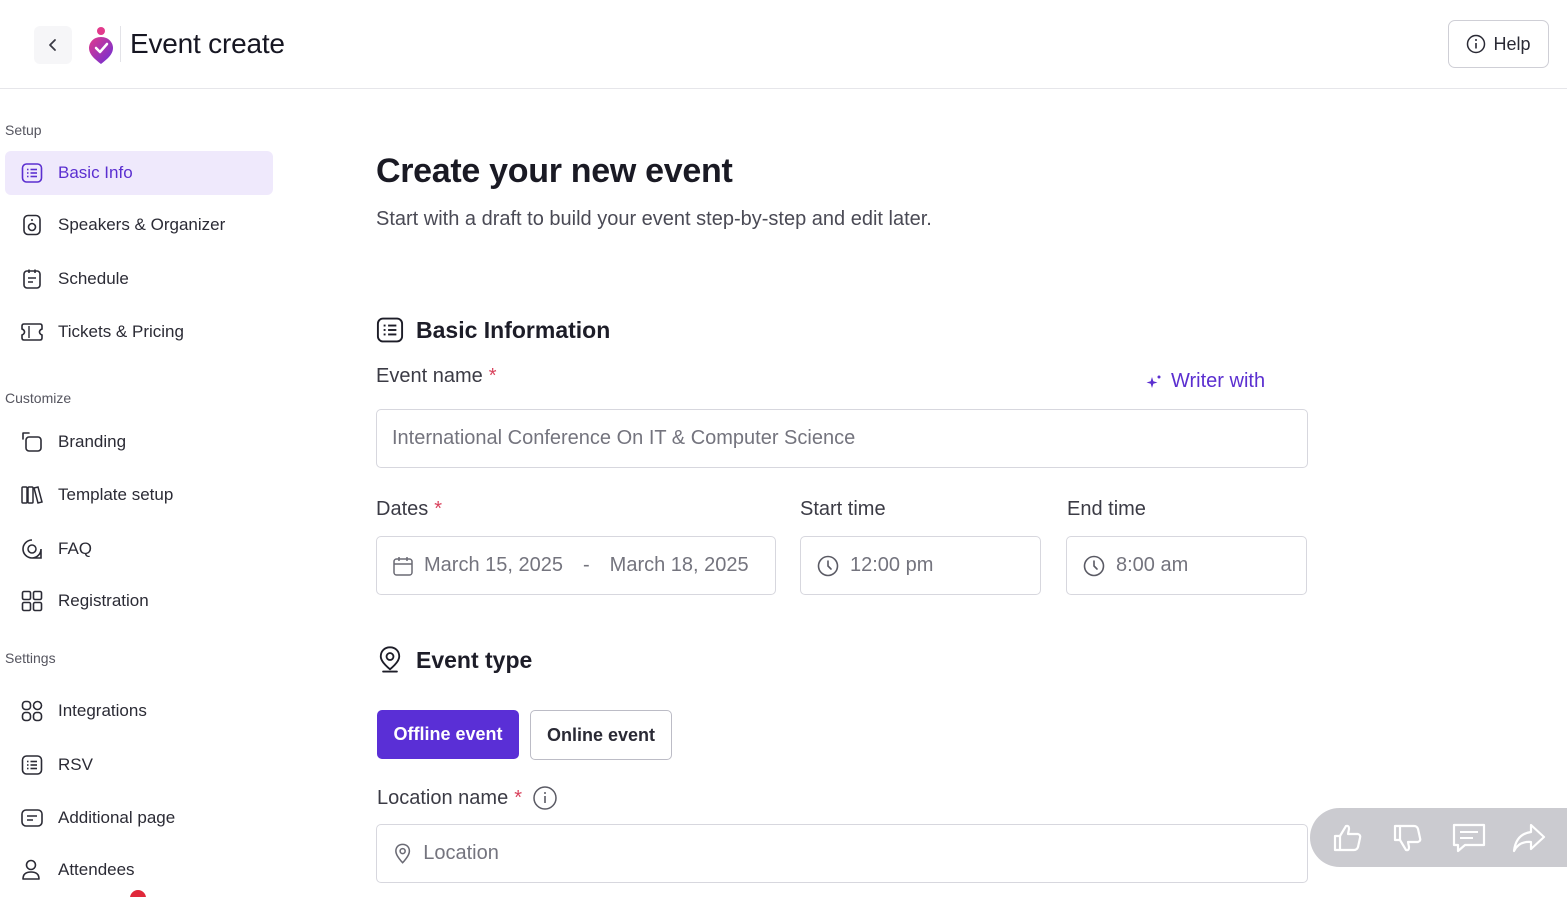 The width and height of the screenshot is (1567, 897). I want to click on thumbs-down-icon, so click(1408, 837).